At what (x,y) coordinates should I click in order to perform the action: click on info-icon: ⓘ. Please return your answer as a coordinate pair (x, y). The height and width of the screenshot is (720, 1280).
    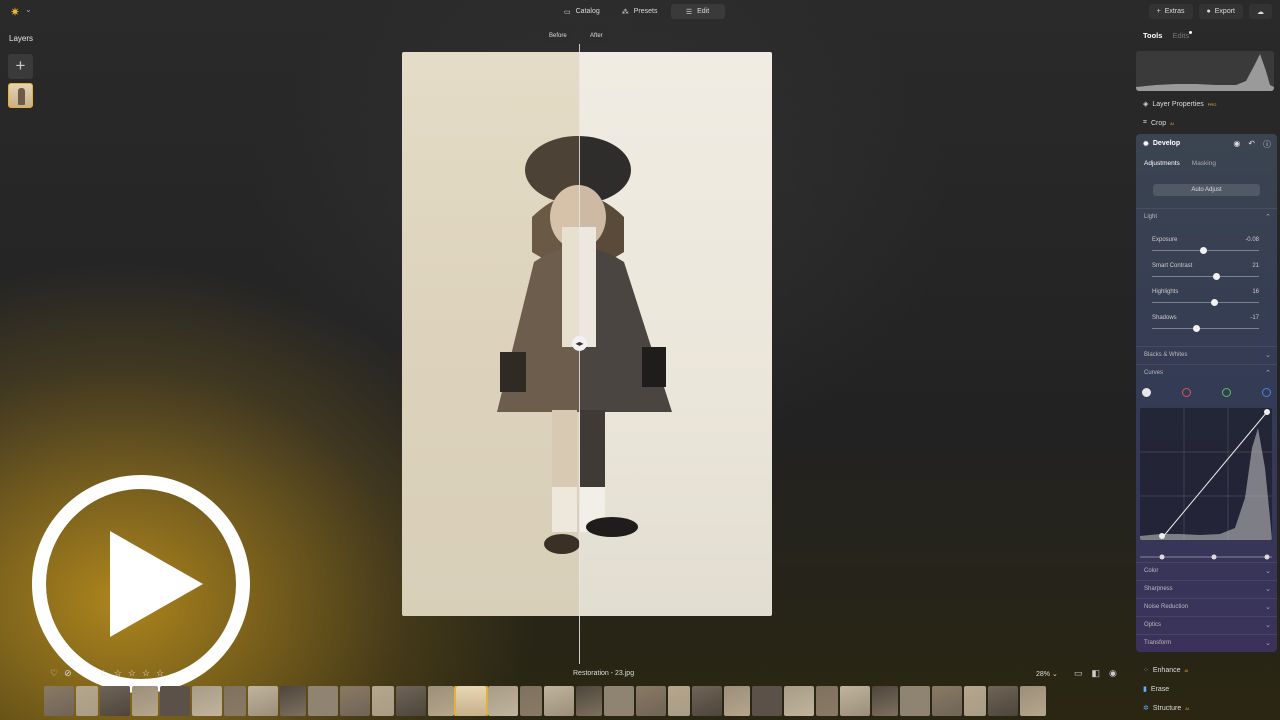
    Looking at the image, I should click on (1267, 144).